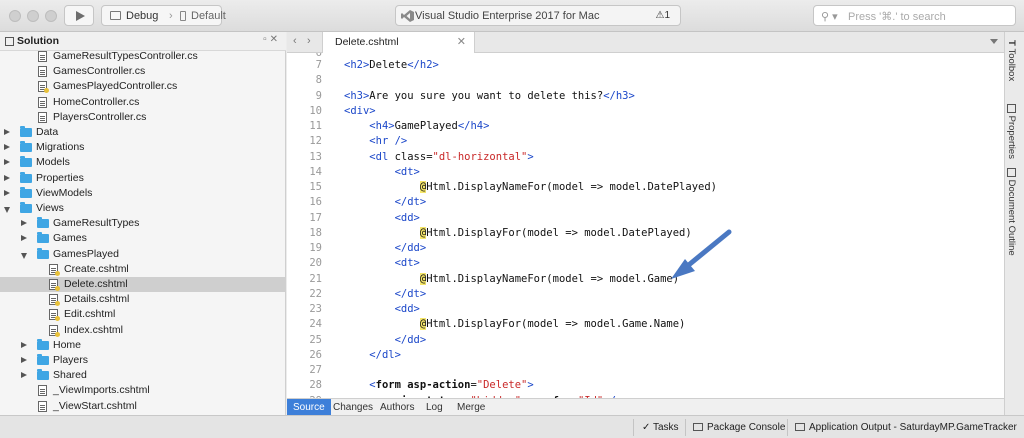 The image size is (1024, 438). Describe the element at coordinates (633, 427) in the screenshot. I see `divider` at that location.